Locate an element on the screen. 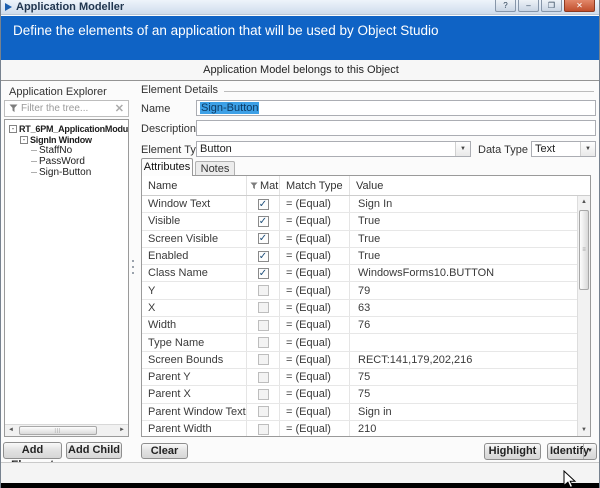 The image size is (600, 488). tree-item: Sign-Button is located at coordinates (66, 172).